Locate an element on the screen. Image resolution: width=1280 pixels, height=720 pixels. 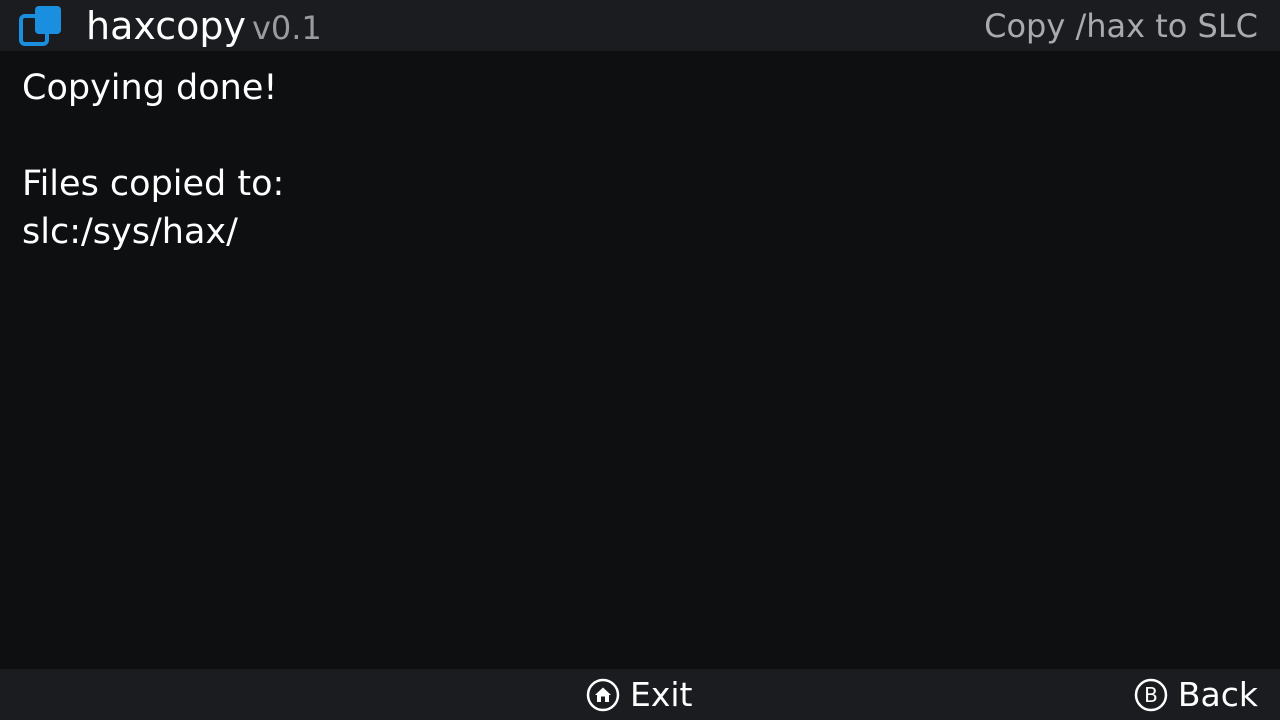
footer-bar: Exit B Back is located at coordinates (640, 694).